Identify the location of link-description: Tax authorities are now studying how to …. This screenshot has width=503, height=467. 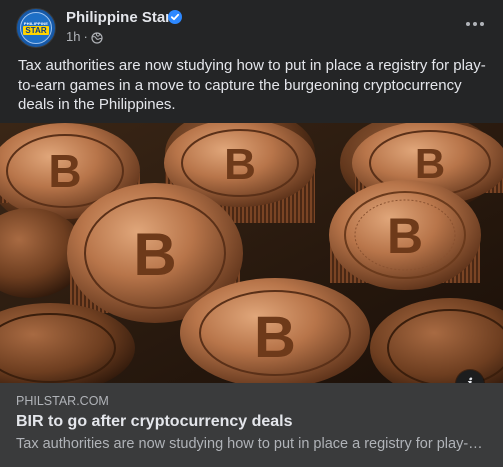
(251, 444).